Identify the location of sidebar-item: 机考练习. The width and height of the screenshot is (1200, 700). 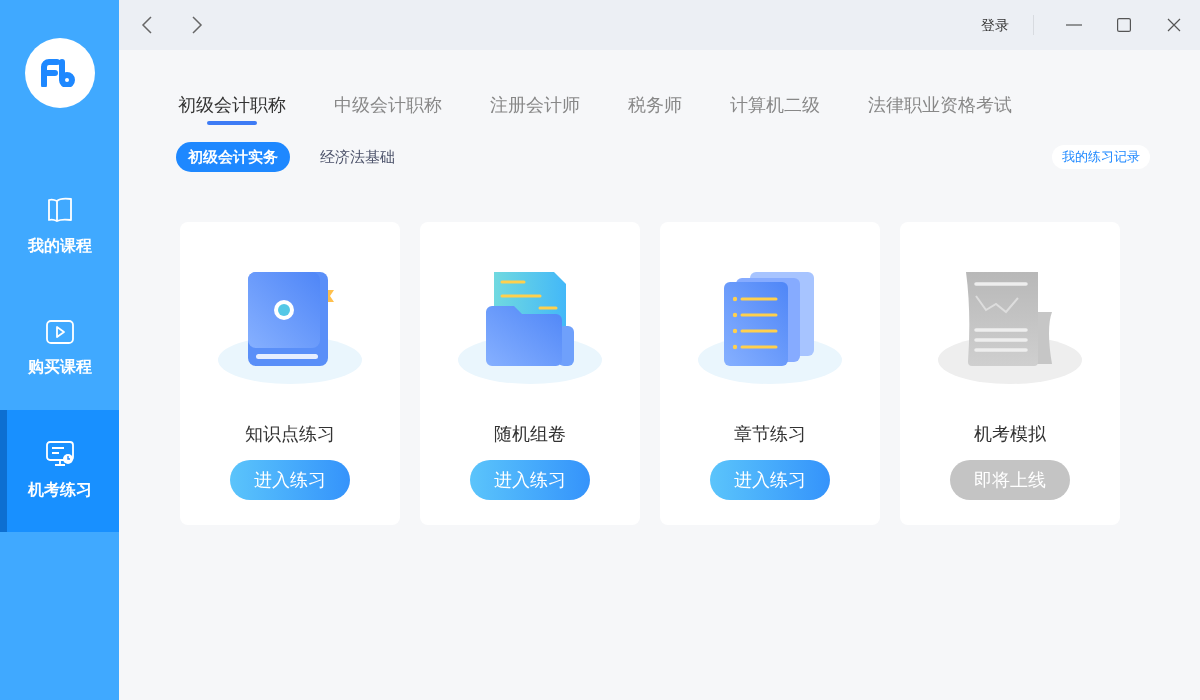
(59, 471).